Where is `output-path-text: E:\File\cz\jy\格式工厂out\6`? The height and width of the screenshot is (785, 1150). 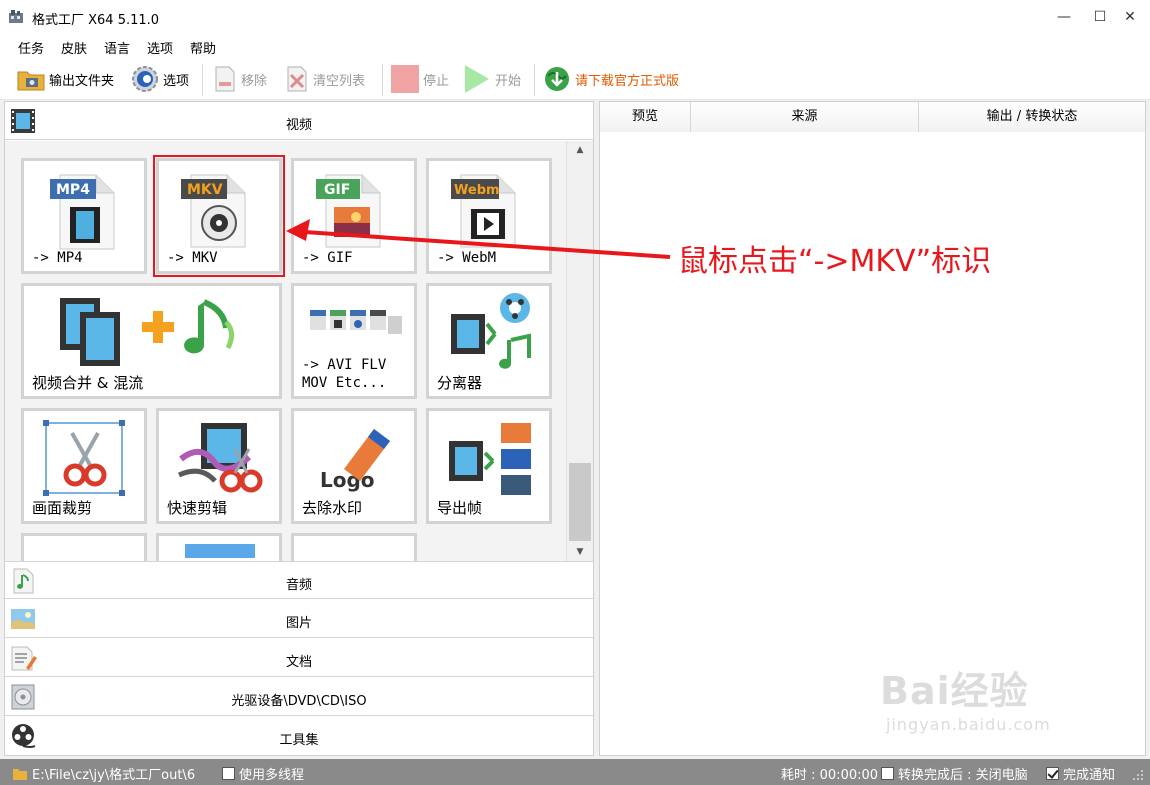
output-path-text: E:\File\cz\jy\格式工厂out\6 is located at coordinates (114, 775).